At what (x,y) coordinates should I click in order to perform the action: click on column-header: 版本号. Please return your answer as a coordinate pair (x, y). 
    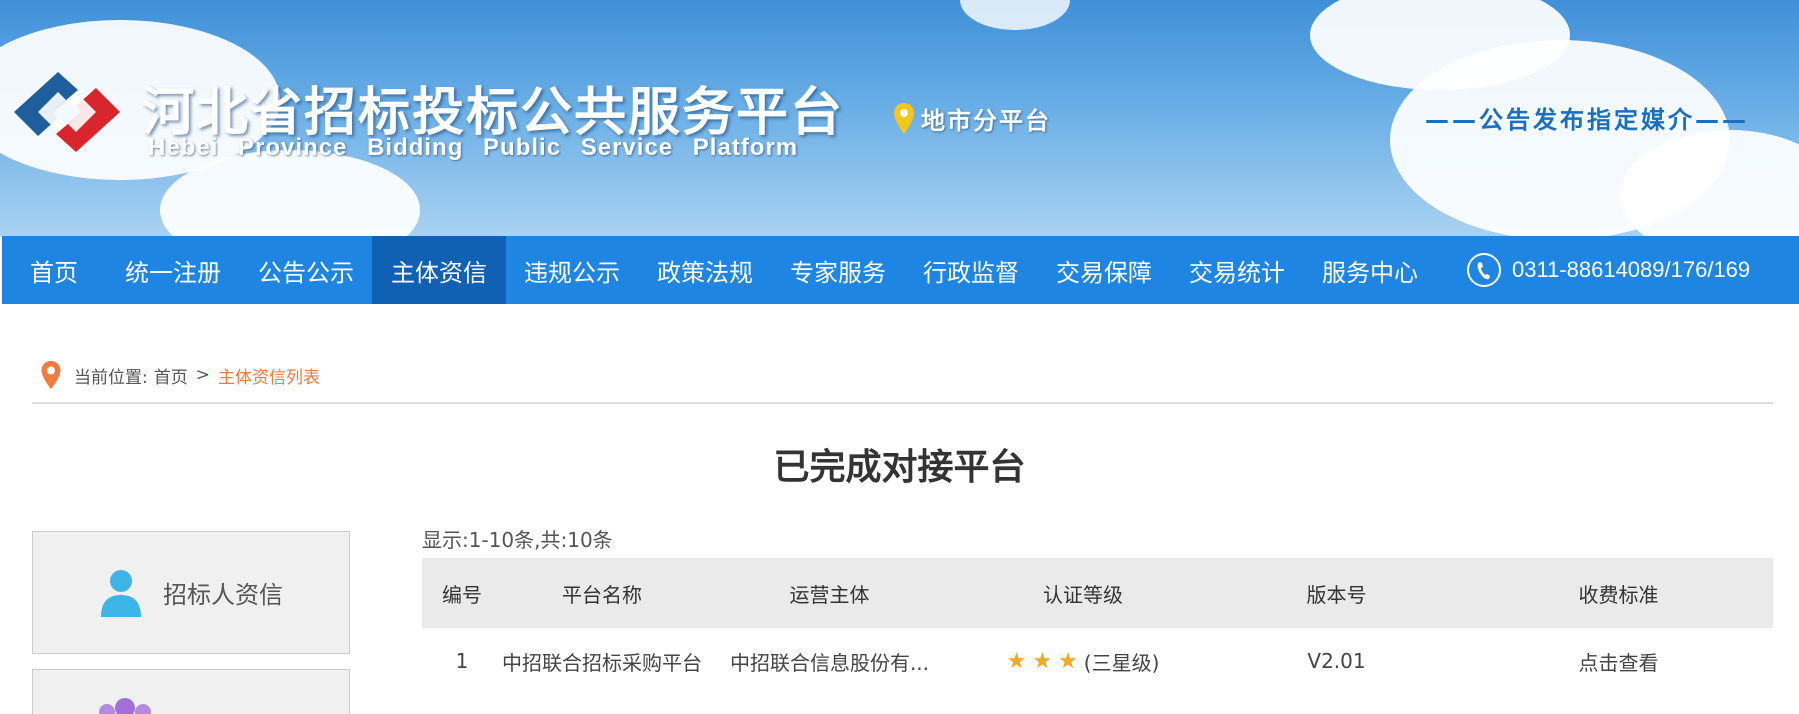
    Looking at the image, I should click on (1336, 594).